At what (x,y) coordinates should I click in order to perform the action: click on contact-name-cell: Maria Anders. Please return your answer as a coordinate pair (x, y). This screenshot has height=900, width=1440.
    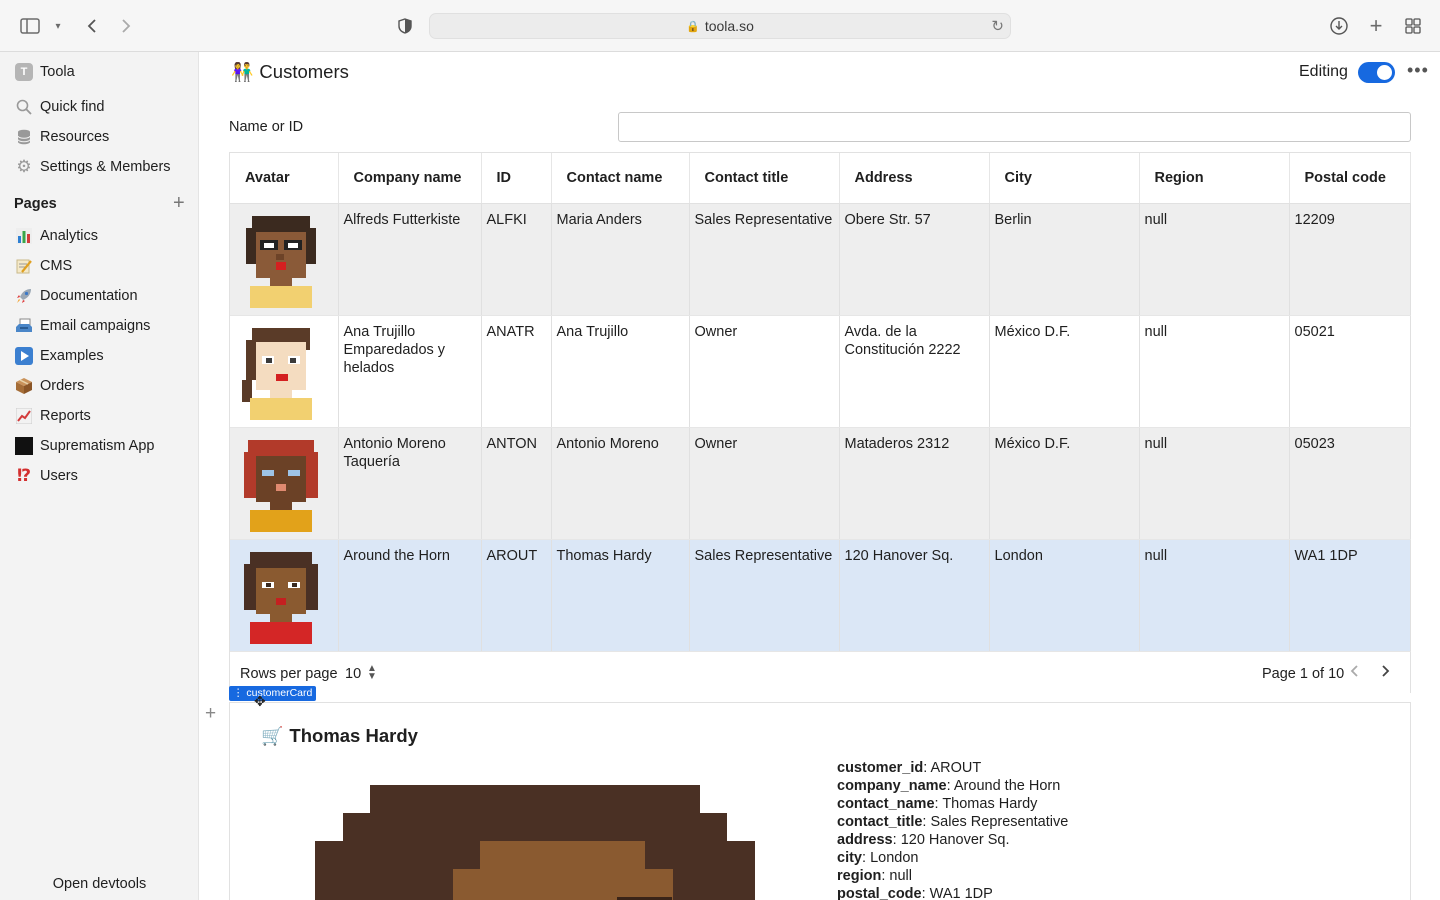
    Looking at the image, I should click on (620, 259).